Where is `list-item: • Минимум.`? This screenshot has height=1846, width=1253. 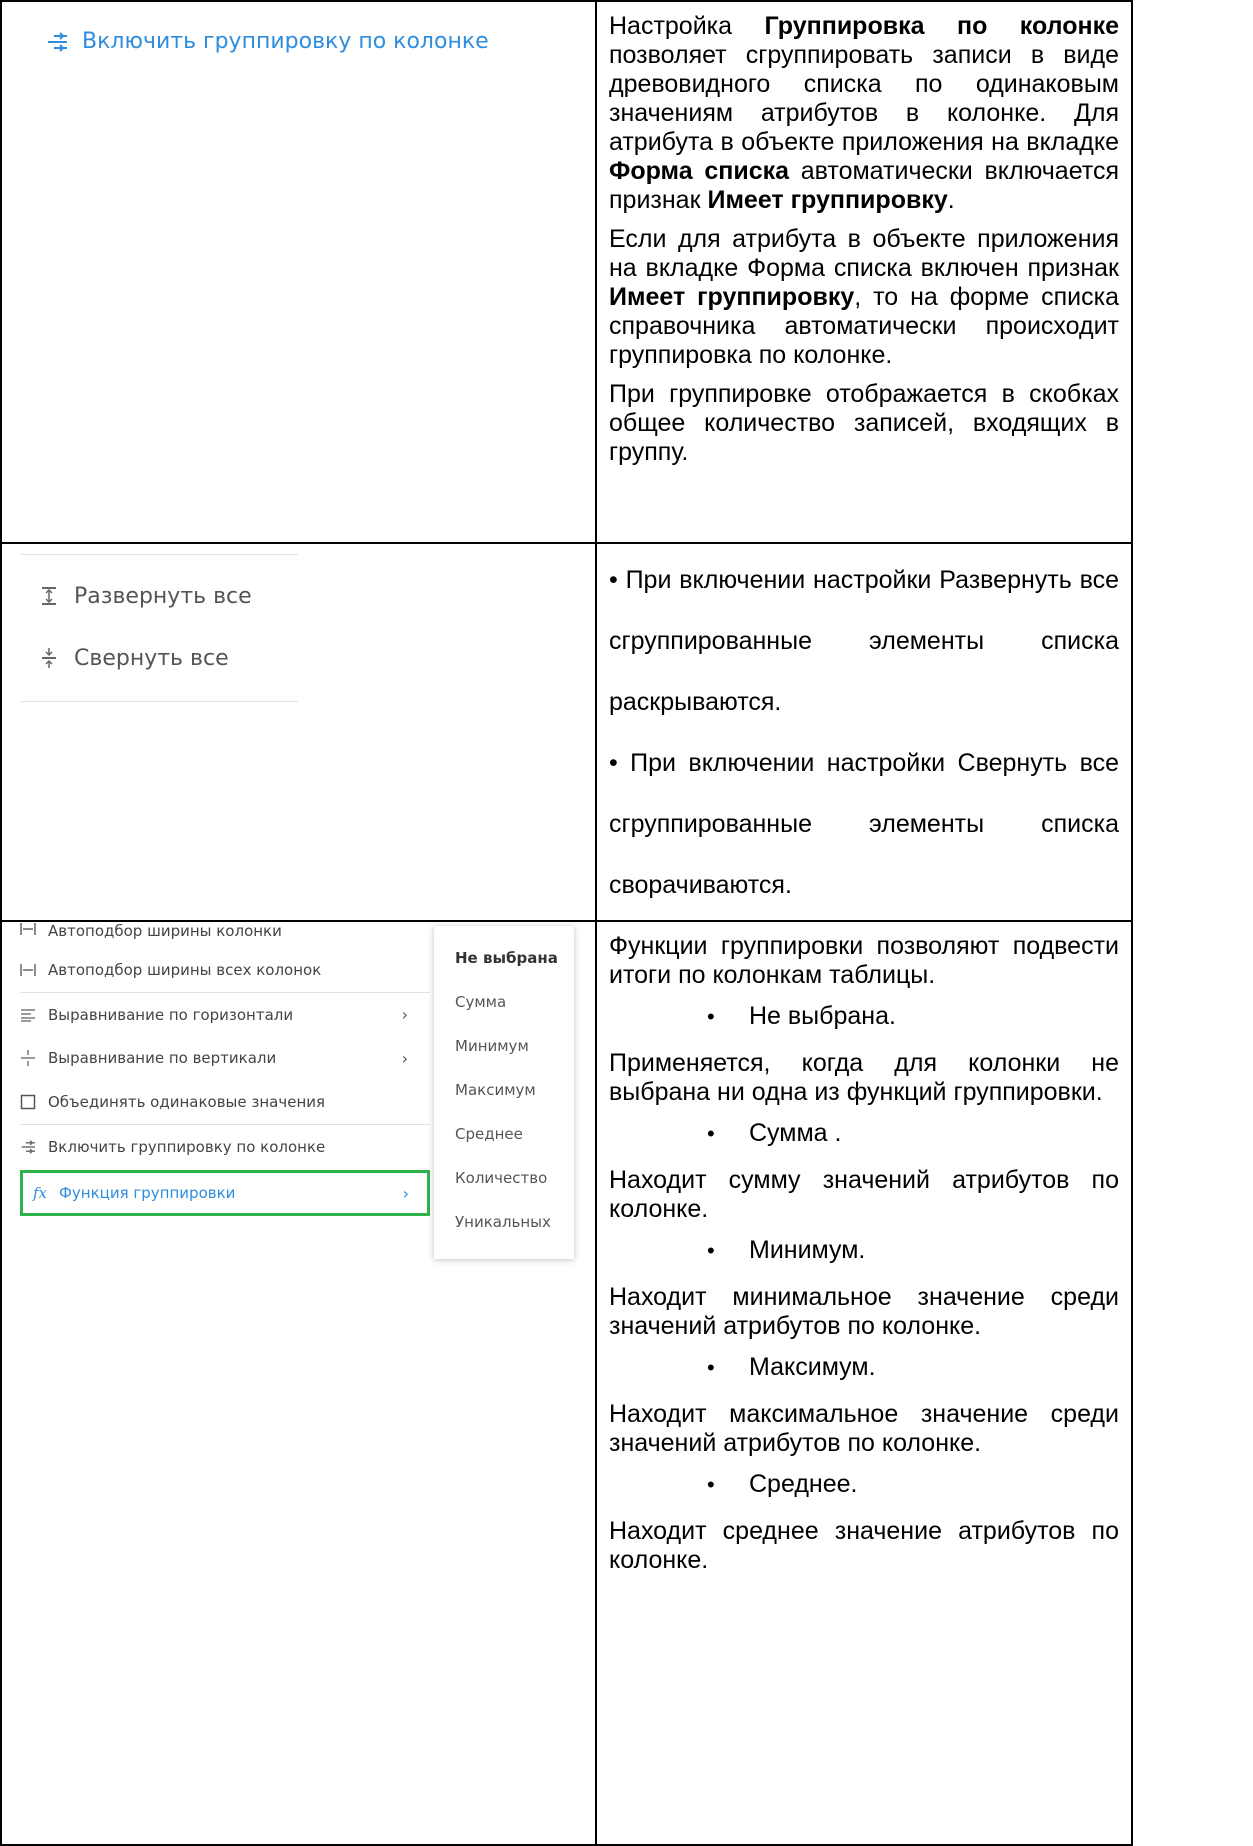
list-item: • Минимум. is located at coordinates (864, 1250).